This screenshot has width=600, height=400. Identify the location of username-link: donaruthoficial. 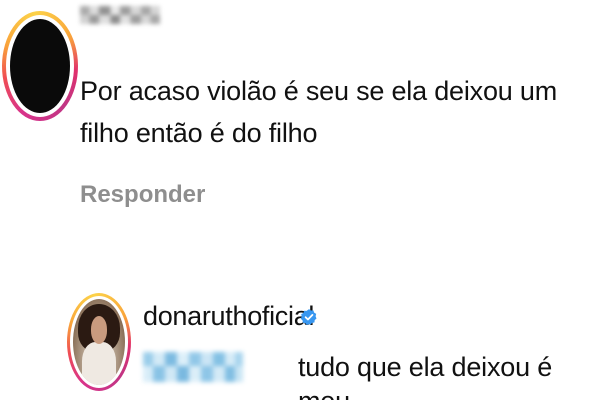
(228, 316).